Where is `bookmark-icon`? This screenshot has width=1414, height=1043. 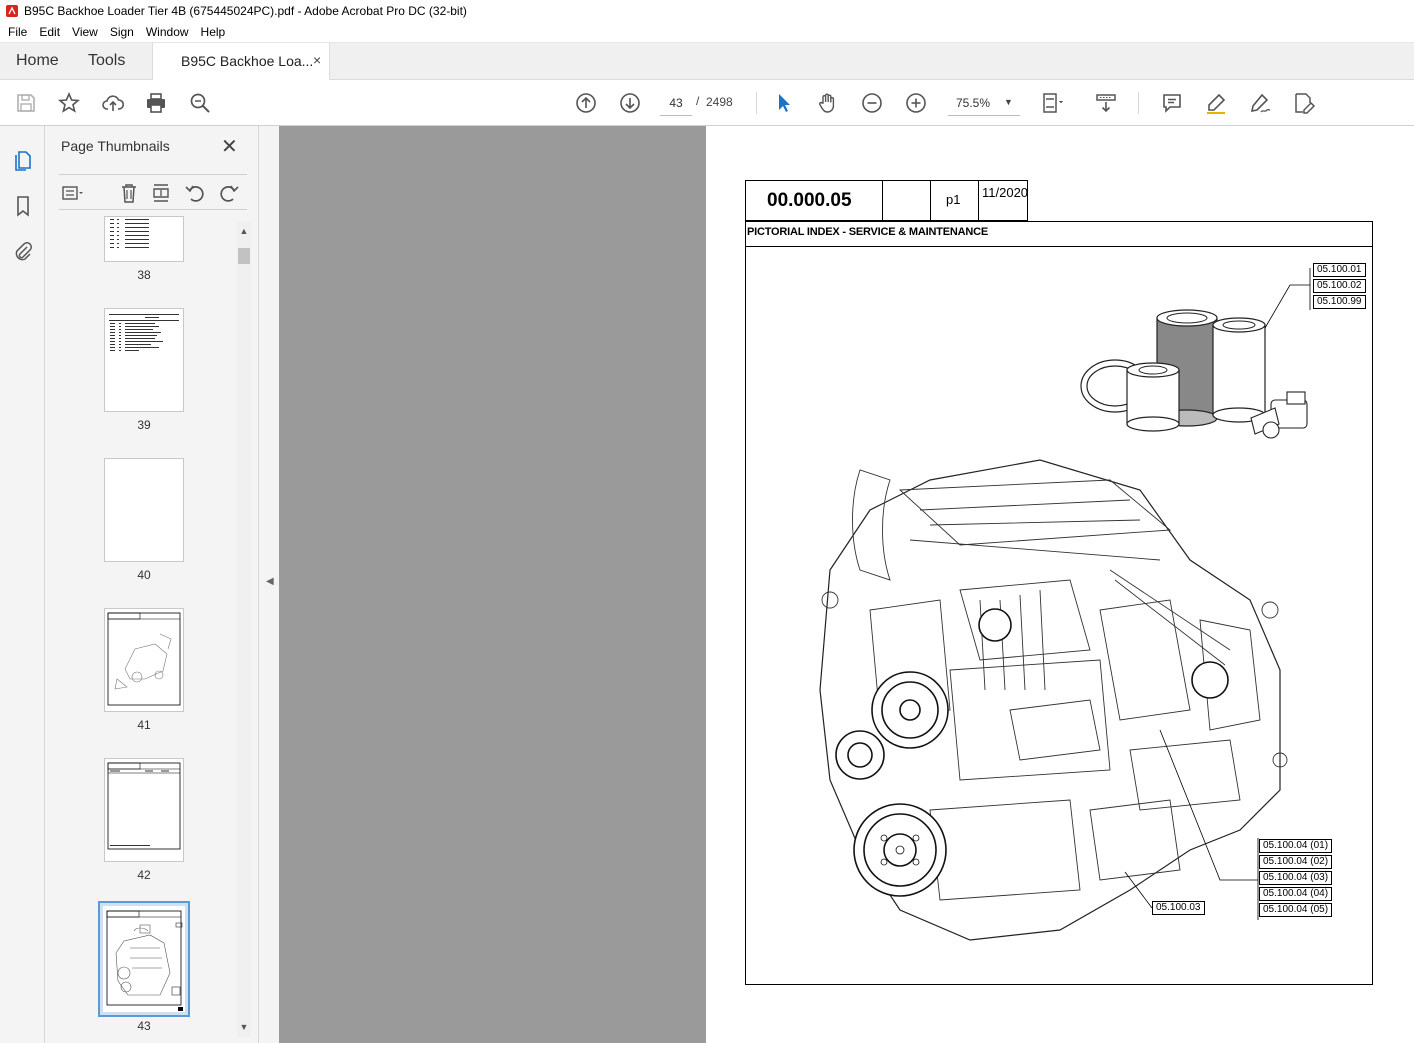
bookmark-icon is located at coordinates (23, 206).